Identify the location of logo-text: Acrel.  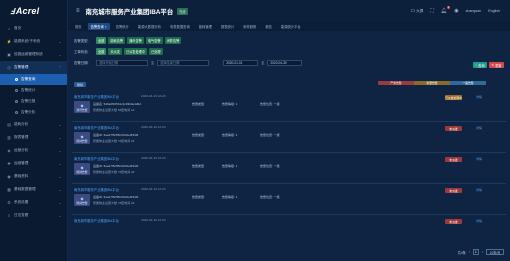
(27, 11).